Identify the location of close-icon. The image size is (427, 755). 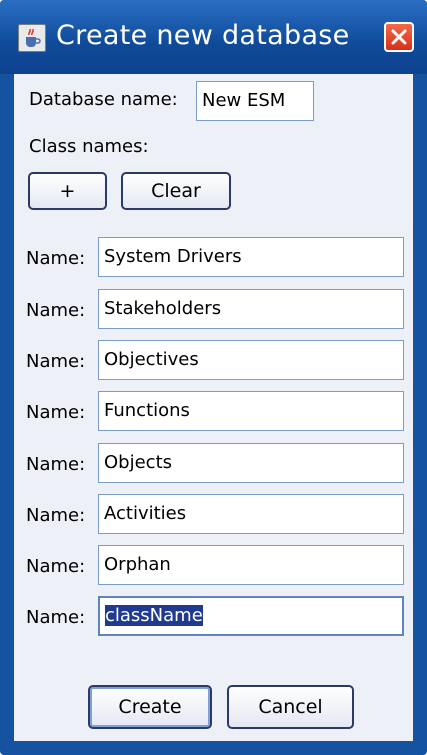
(399, 37).